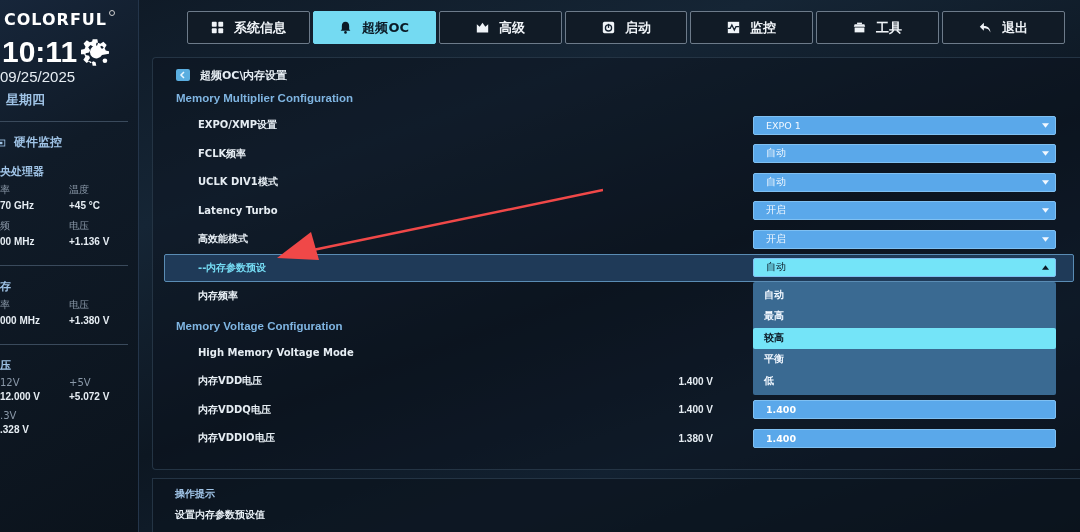 This screenshot has height=532, width=1080. What do you see at coordinates (17, 205) in the screenshot?
I see `stat-value: 70 GHz` at bounding box center [17, 205].